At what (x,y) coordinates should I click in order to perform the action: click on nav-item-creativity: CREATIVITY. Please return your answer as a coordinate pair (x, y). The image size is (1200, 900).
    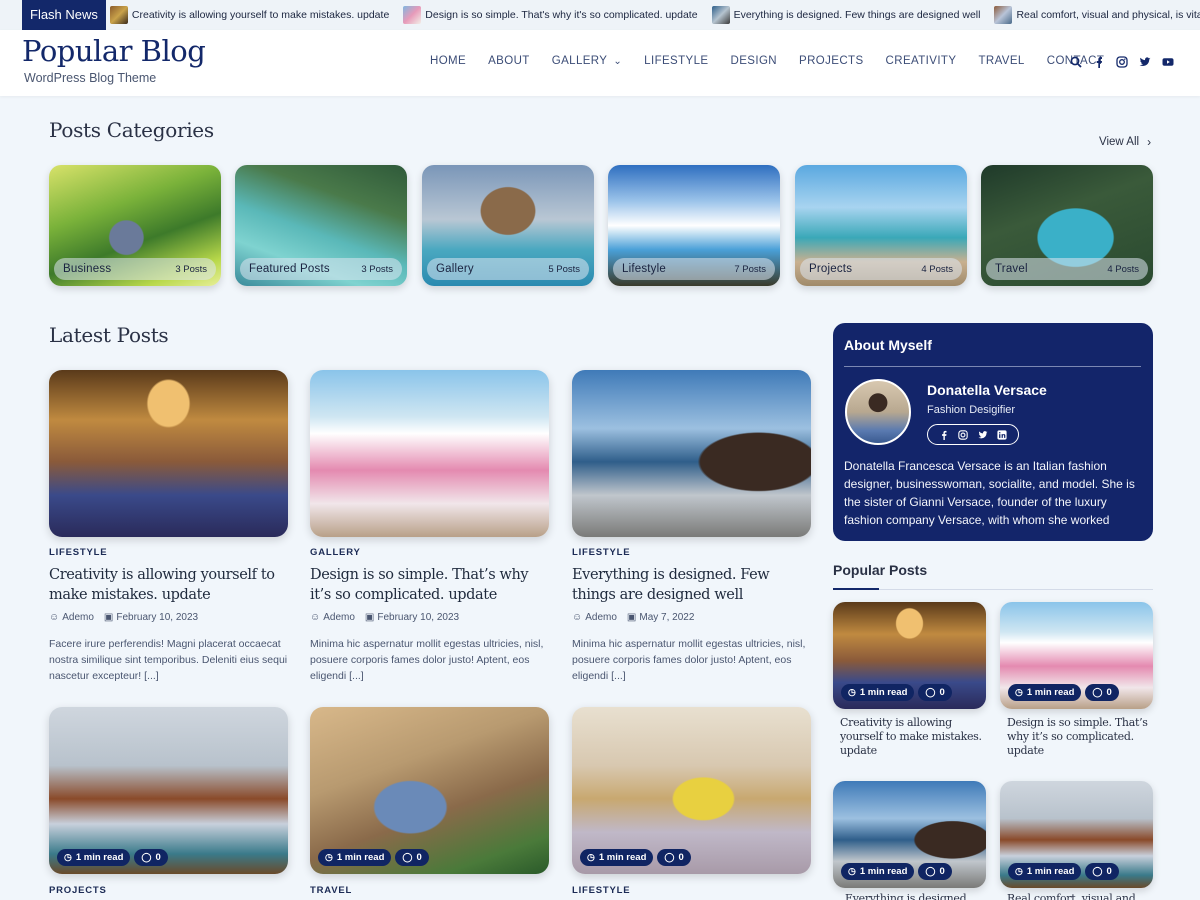
    Looking at the image, I should click on (921, 61).